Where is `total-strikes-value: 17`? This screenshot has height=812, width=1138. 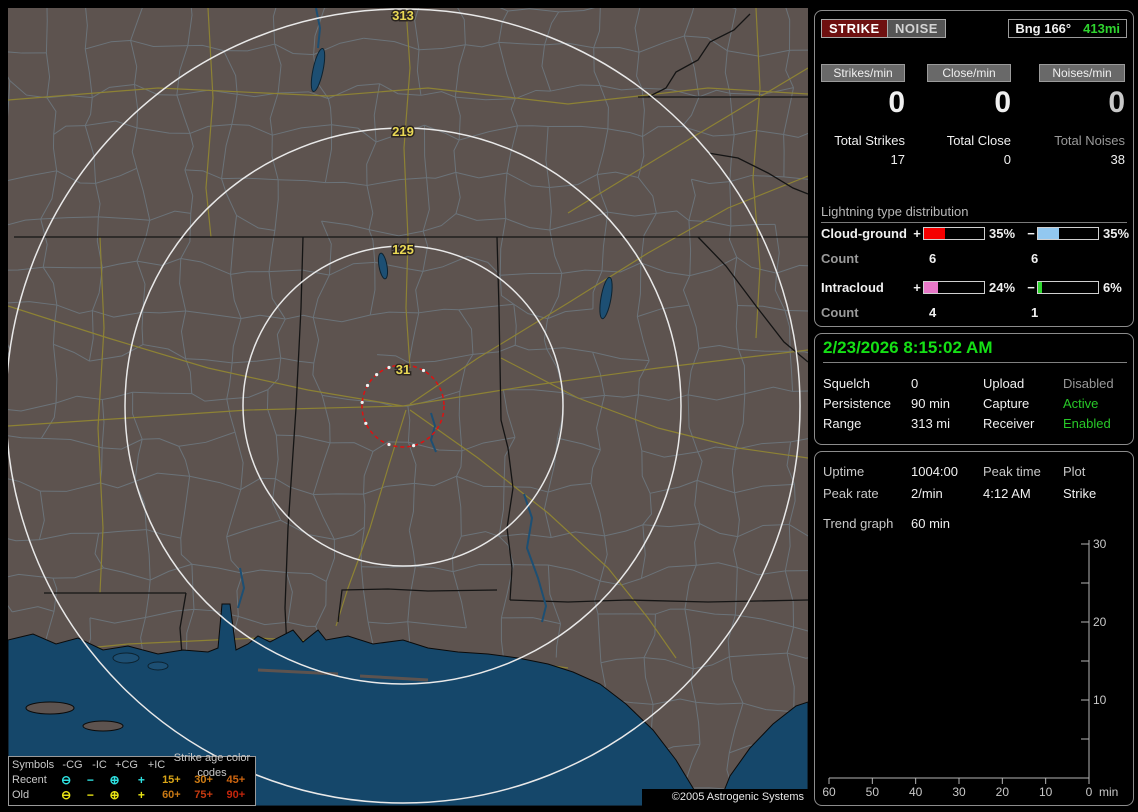
total-strikes-value: 17 is located at coordinates (897, 159).